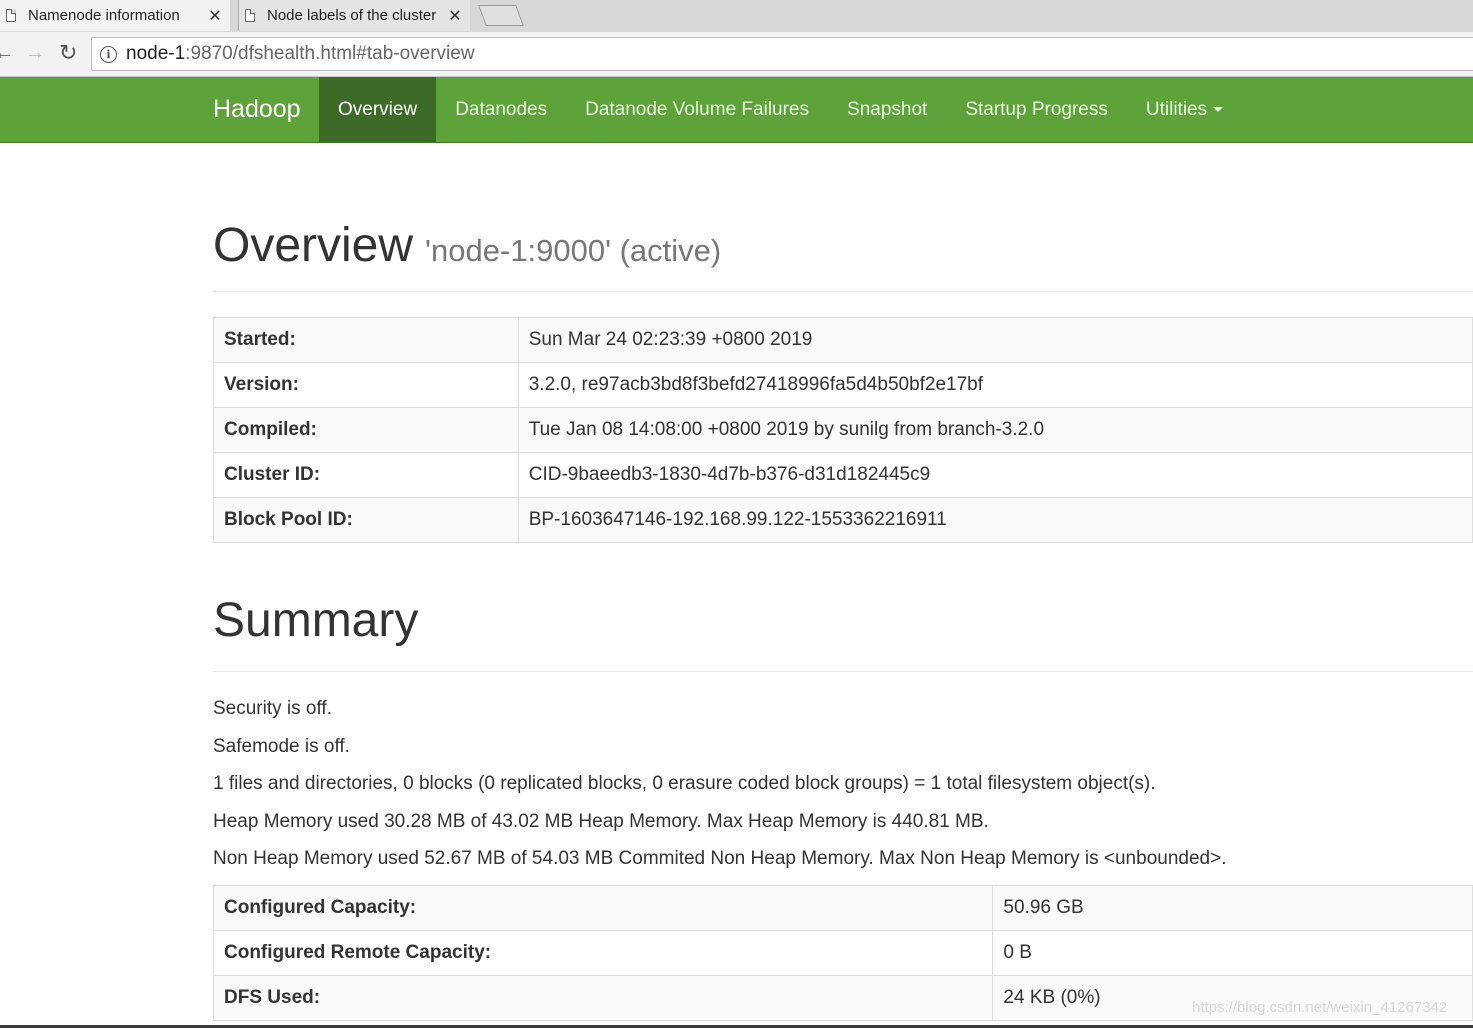  Describe the element at coordinates (1218, 110) in the screenshot. I see `caret-down-icon` at that location.